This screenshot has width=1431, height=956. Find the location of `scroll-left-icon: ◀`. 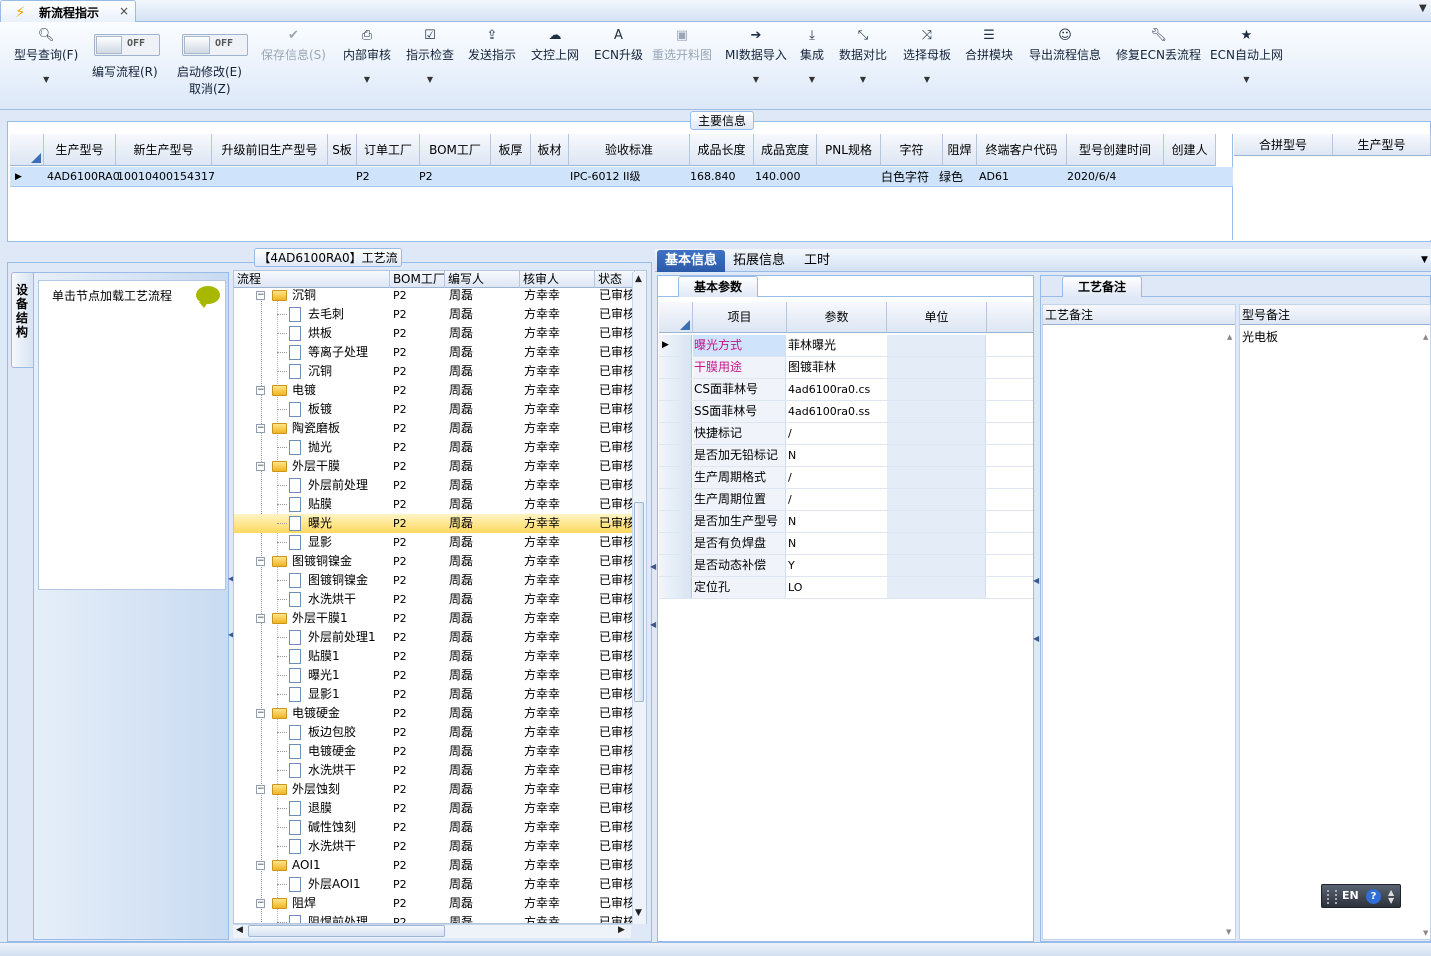

scroll-left-icon: ◀ is located at coordinates (239, 930).